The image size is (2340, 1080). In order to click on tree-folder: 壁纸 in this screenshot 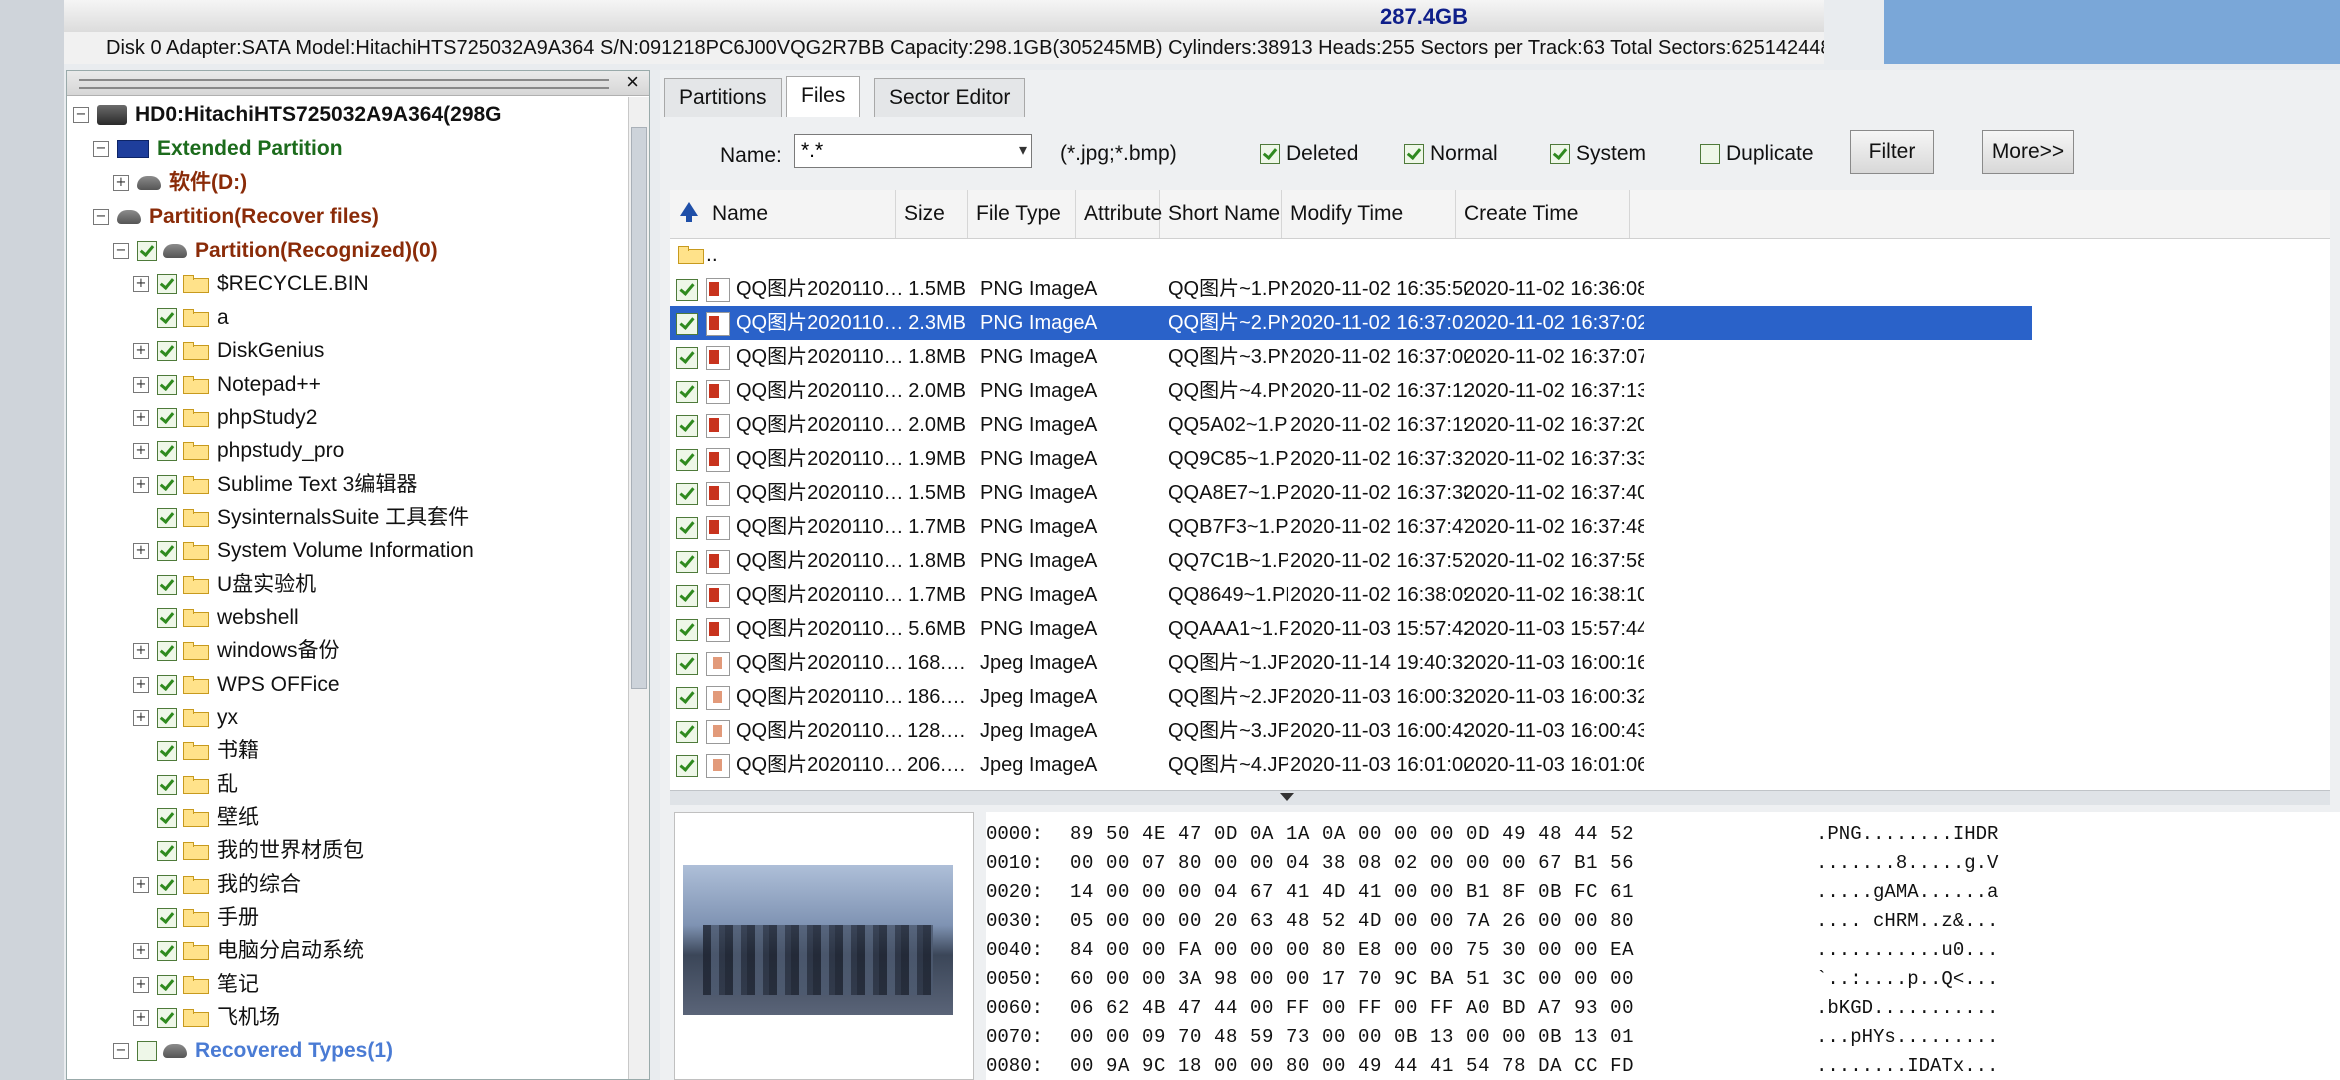, I will do `click(196, 818)`.